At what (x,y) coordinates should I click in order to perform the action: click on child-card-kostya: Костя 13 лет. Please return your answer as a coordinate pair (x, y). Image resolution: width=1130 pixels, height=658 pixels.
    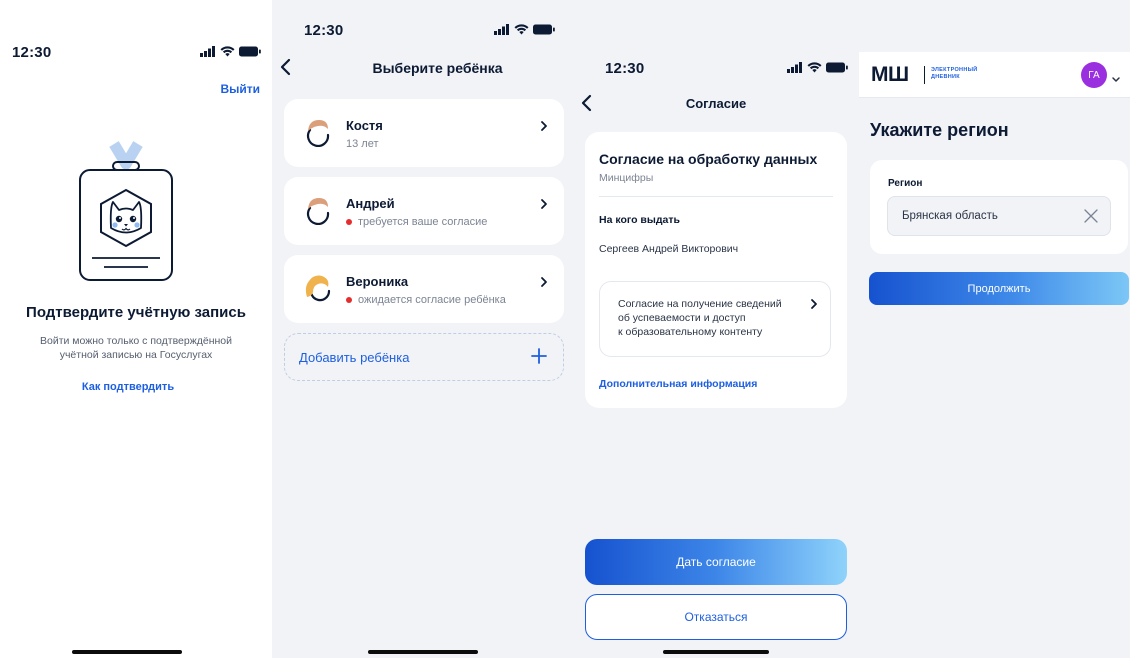
    Looking at the image, I should click on (424, 133).